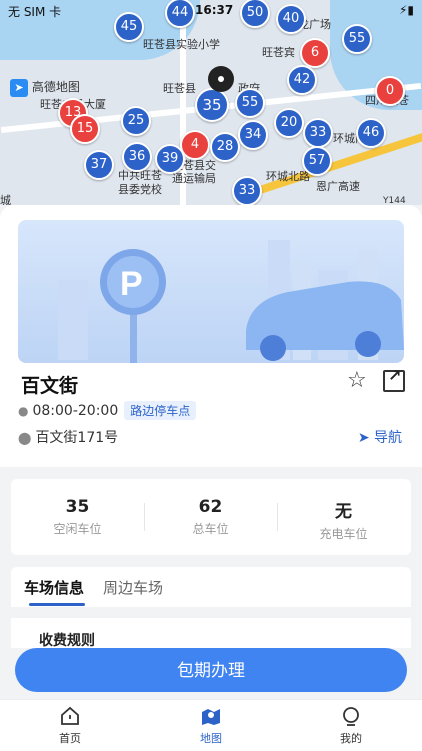  I want to click on active-tab-indicator, so click(57, 604).